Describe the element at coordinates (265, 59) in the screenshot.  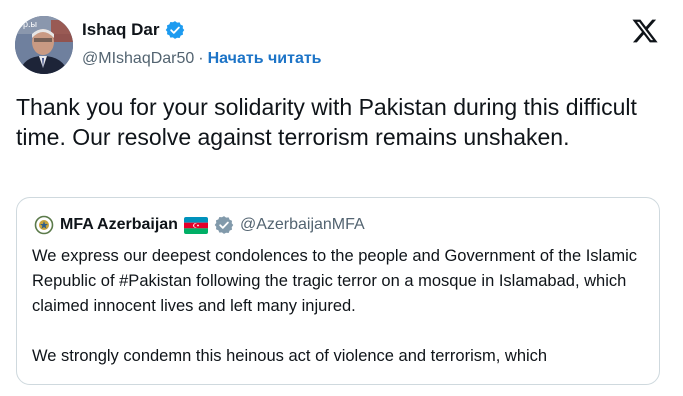
I see `follow-button: Начать читать` at that location.